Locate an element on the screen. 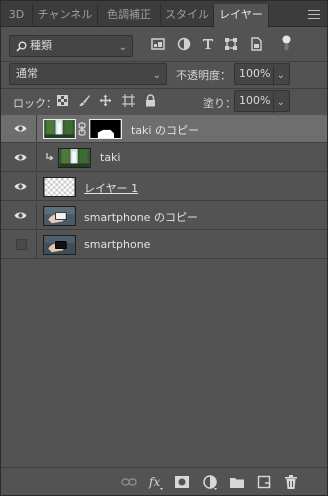 This screenshot has height=496, width=328. panel-tab-bar: 3D チャンネル 色調補正 スタイル レイヤー is located at coordinates (164, 14).